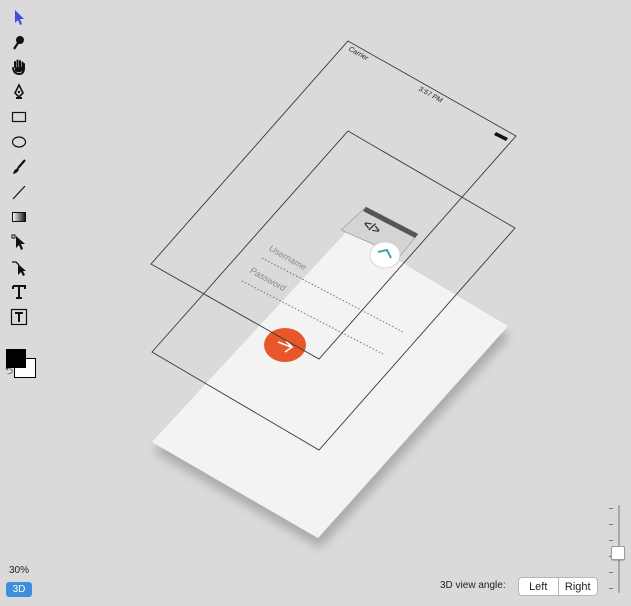  Describe the element at coordinates (577, 586) in the screenshot. I see `angle-right-button: Right` at that location.